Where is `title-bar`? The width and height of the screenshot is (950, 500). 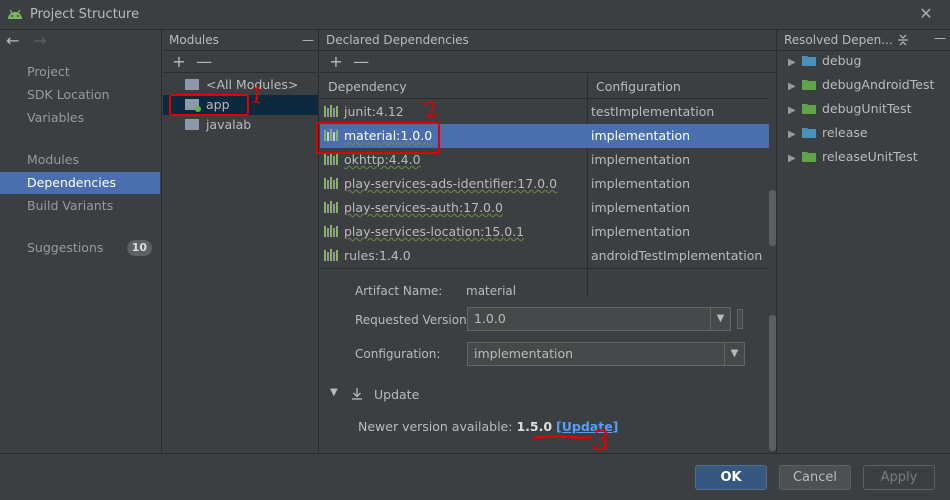 title-bar is located at coordinates (475, 15).